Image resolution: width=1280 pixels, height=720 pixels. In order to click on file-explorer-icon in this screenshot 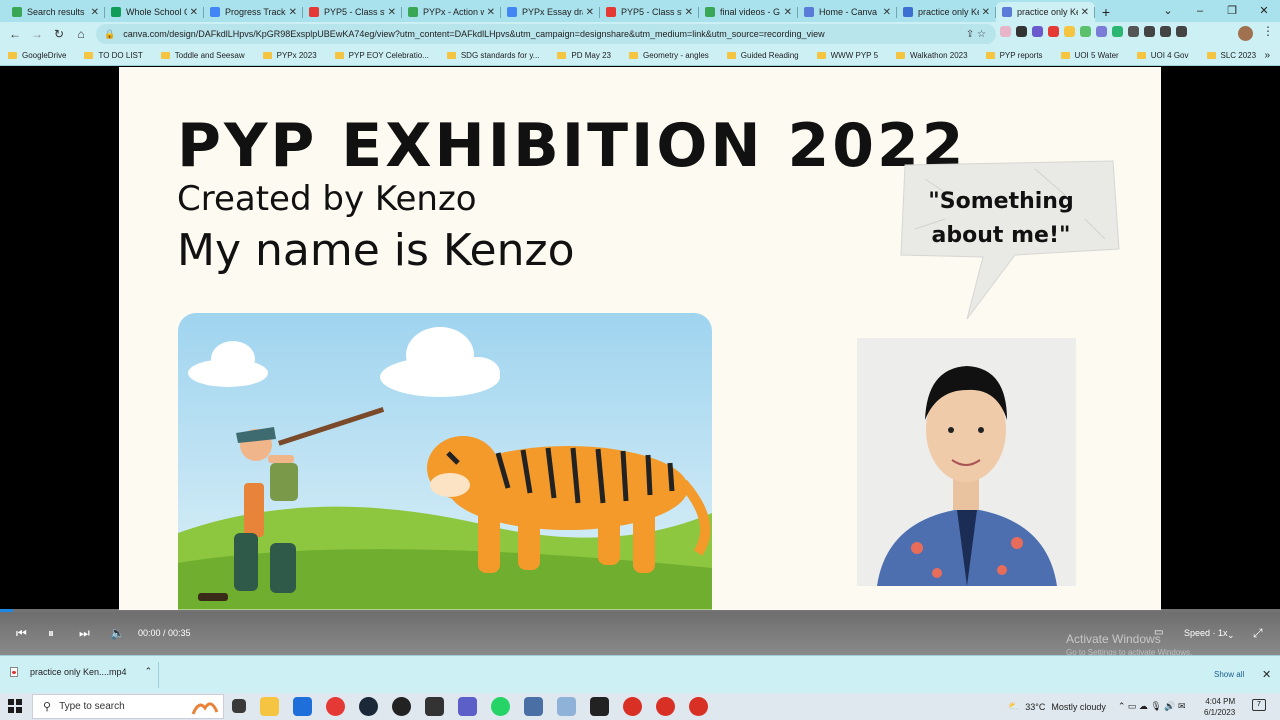, I will do `click(269, 706)`.